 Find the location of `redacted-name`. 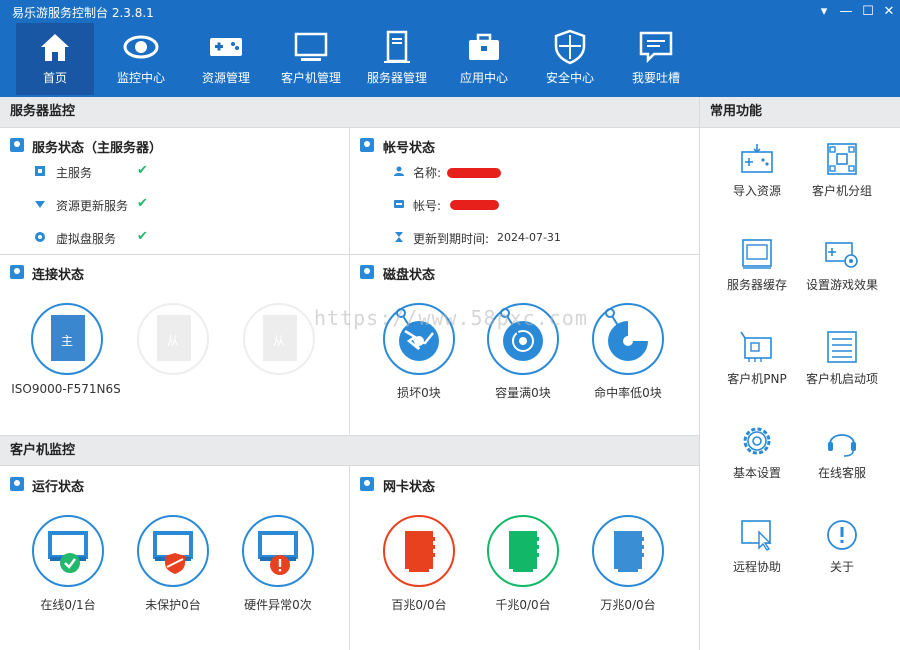

redacted-name is located at coordinates (474, 173).